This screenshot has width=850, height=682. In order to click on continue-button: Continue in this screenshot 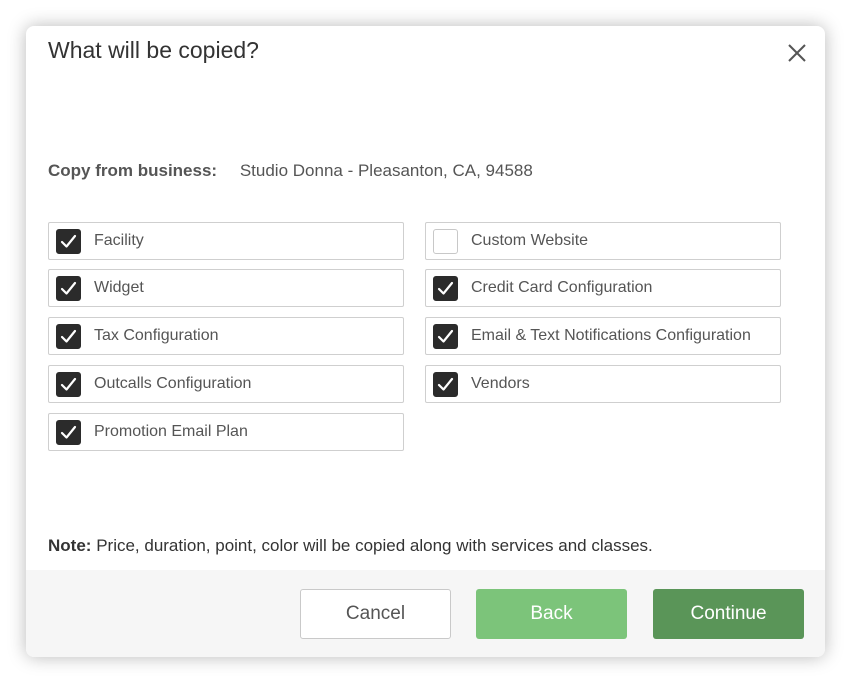, I will do `click(728, 614)`.